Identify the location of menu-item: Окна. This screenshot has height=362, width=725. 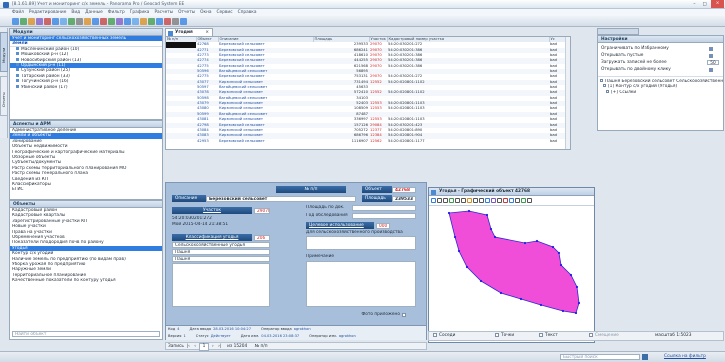
(205, 12).